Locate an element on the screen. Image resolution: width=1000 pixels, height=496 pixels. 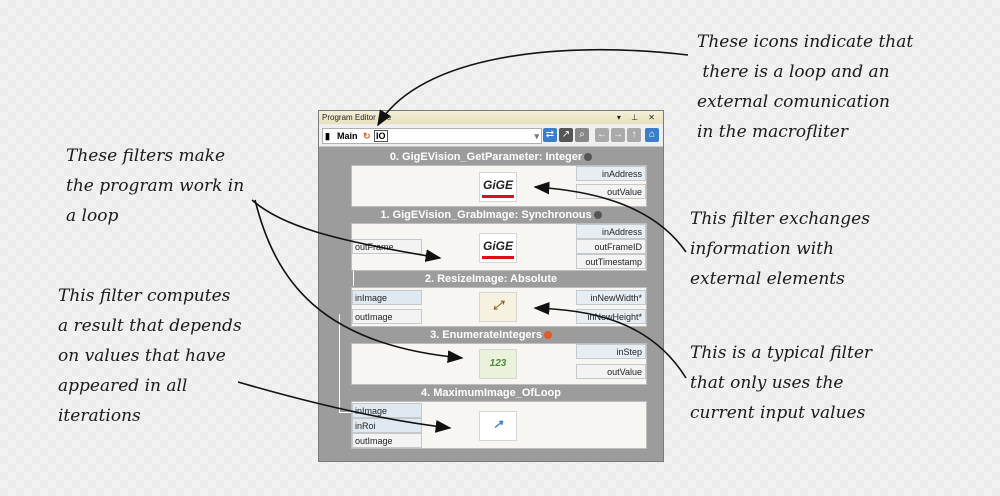
toolbar: ▮ Main ↻ IO ▾ ⇄ ↗ ⌕ ← → ↑ ⌂ is located at coordinates (491, 135).